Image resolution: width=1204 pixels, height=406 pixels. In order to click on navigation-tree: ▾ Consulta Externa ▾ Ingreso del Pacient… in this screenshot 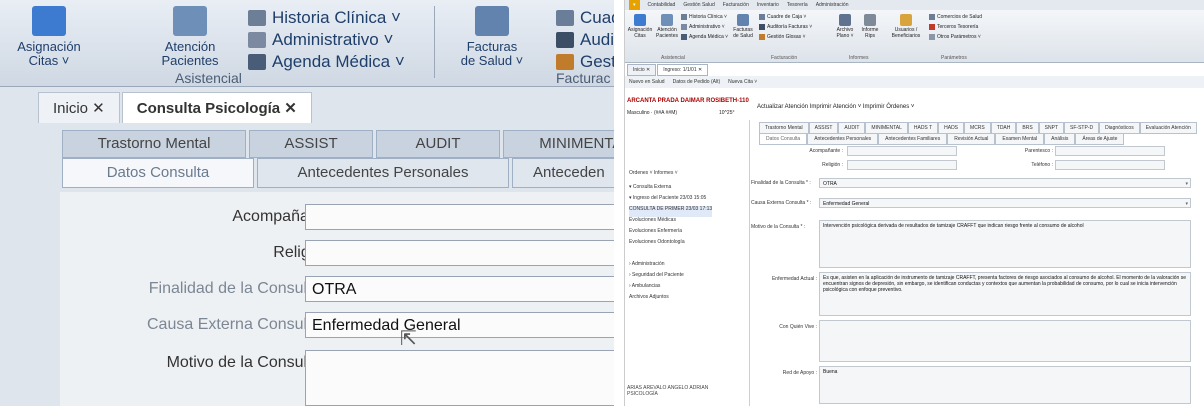, I will do `click(671, 244)`.